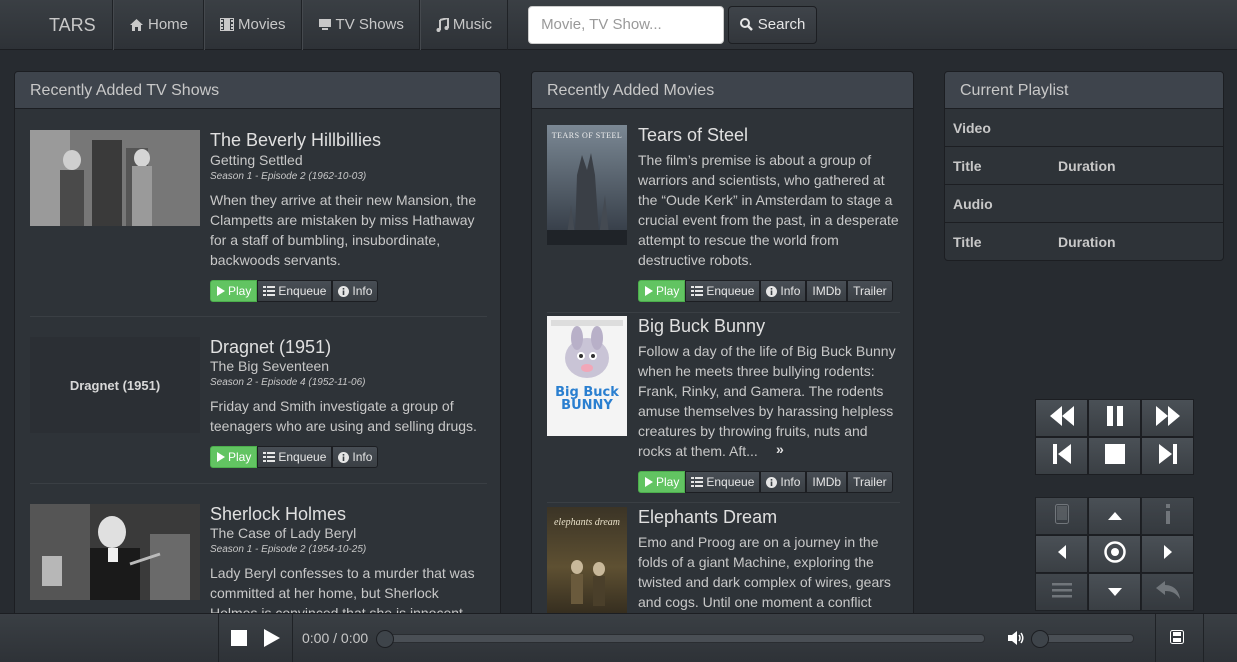  What do you see at coordinates (587, 567) in the screenshot?
I see `movie-poster: elephants dream` at bounding box center [587, 567].